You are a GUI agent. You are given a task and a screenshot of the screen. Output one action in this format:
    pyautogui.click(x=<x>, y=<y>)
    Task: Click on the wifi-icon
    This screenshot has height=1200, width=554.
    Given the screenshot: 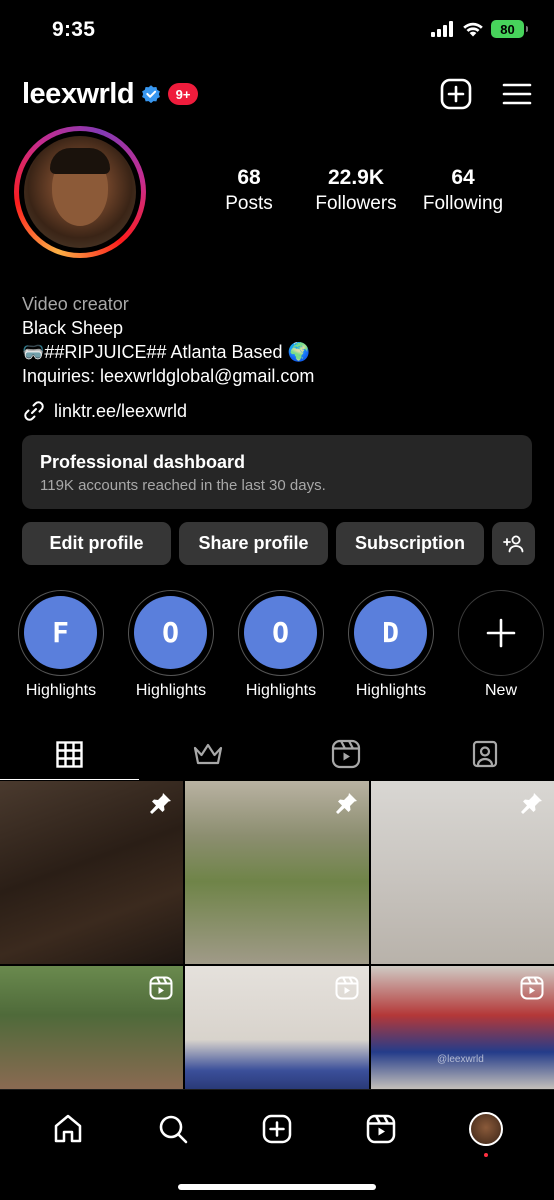 What is the action you would take?
    pyautogui.click(x=473, y=29)
    